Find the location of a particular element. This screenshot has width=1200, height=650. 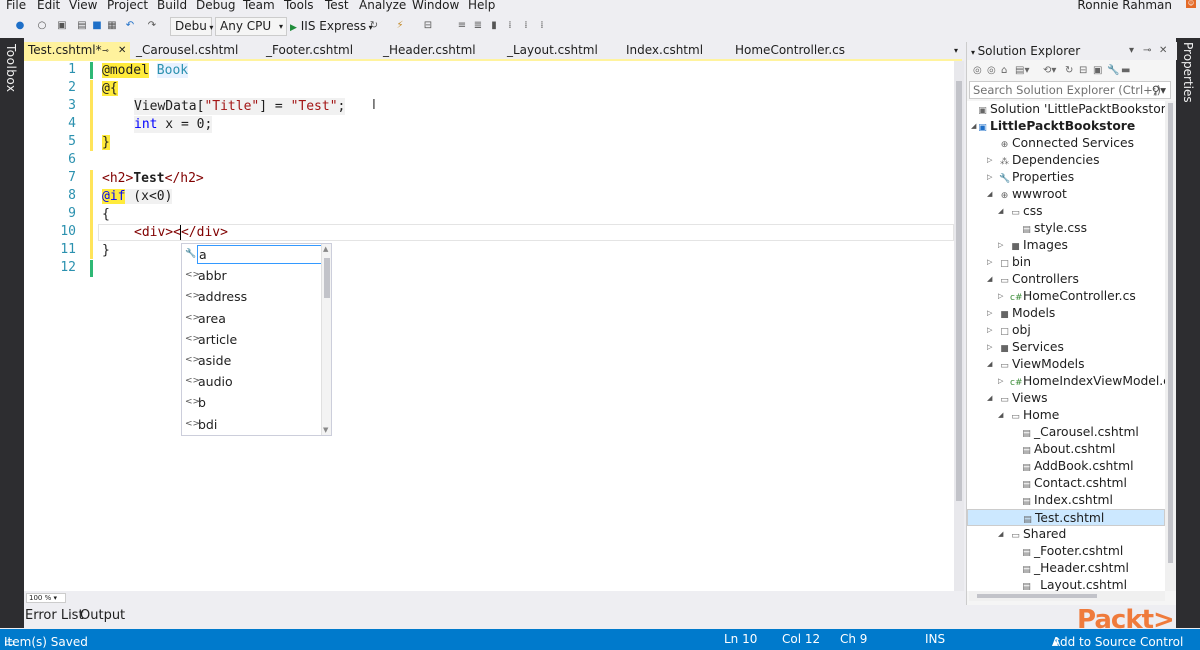

tree-item-about-view: ▤ About.cshtml is located at coordinates (1068, 449).